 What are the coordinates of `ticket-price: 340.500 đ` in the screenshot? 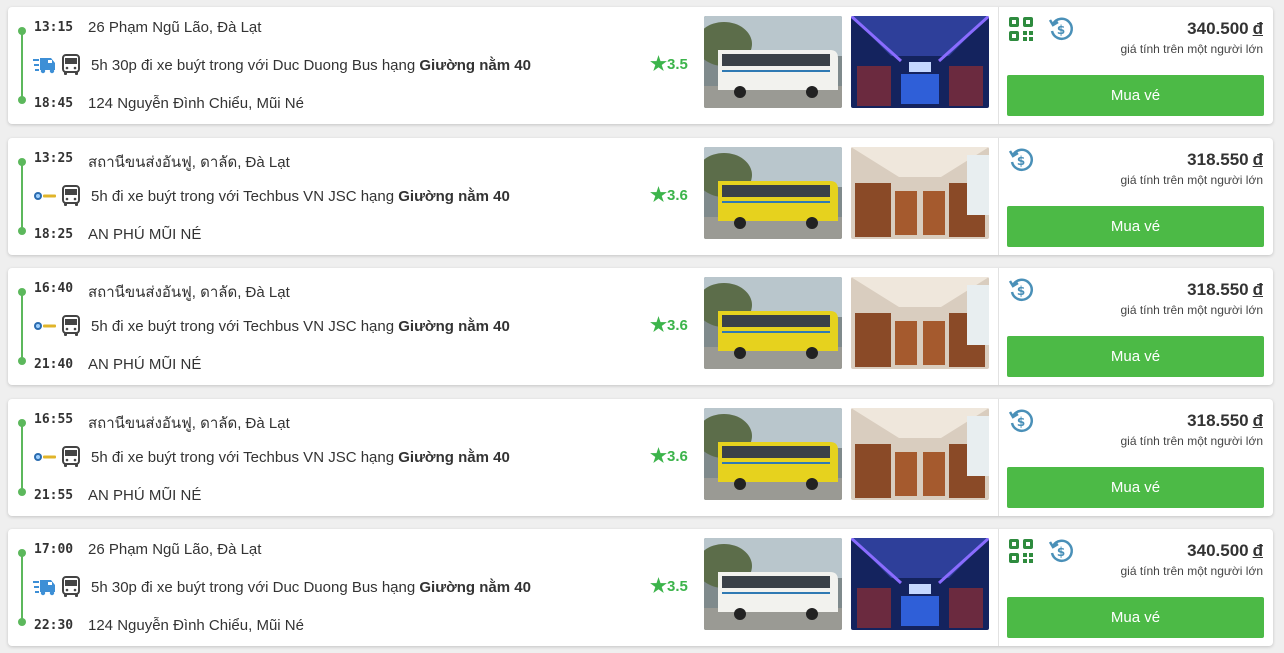 It's located at (1225, 29).